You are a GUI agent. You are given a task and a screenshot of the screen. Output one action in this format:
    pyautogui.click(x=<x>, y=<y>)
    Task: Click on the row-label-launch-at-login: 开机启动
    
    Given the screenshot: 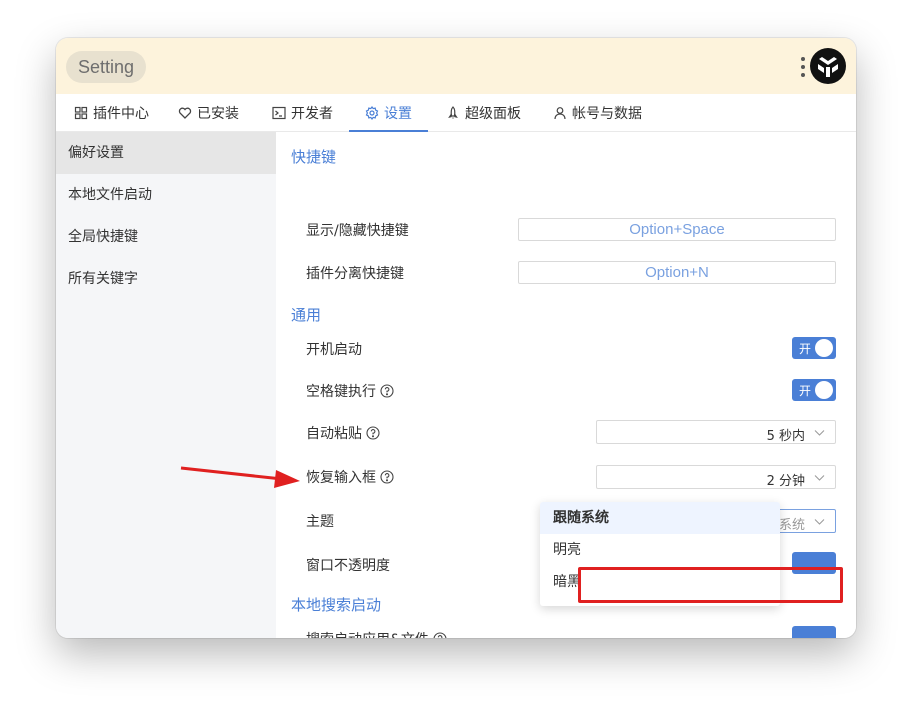 What is the action you would take?
    pyautogui.click(x=334, y=349)
    